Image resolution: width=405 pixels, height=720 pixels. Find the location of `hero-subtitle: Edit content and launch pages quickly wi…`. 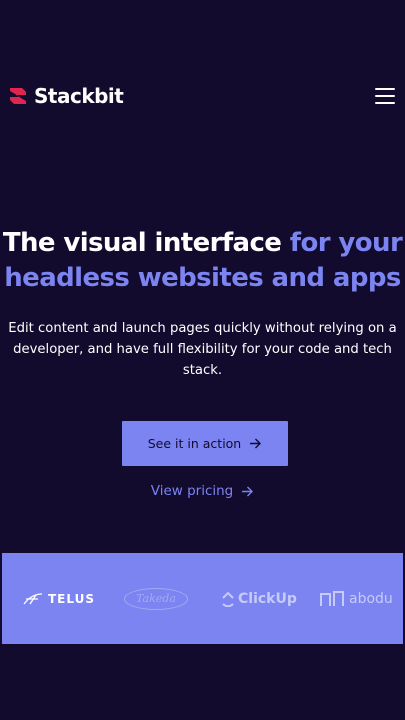

hero-subtitle: Edit content and launch pages quickly wi… is located at coordinates (202, 349).